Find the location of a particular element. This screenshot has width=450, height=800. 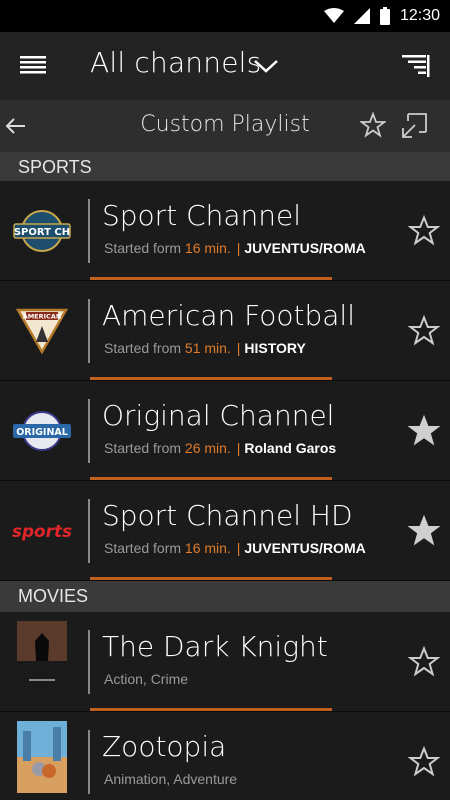

sport-ch-logo: SPORT CH is located at coordinates (42, 231).